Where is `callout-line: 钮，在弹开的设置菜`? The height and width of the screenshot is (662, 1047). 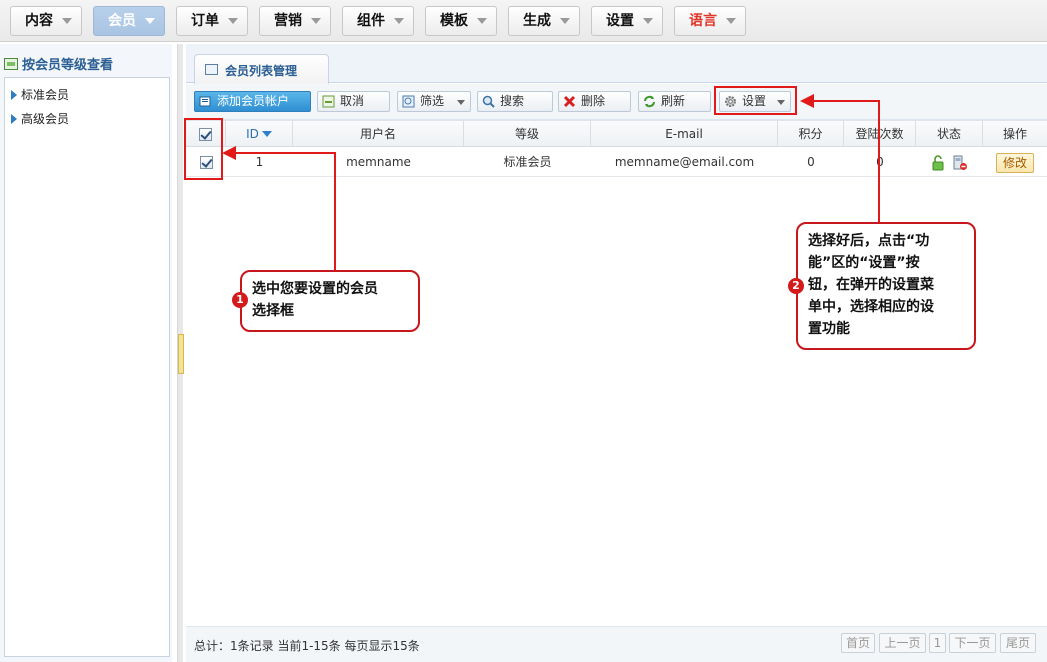
callout-line: 钮，在弹开的设置菜 is located at coordinates (871, 285).